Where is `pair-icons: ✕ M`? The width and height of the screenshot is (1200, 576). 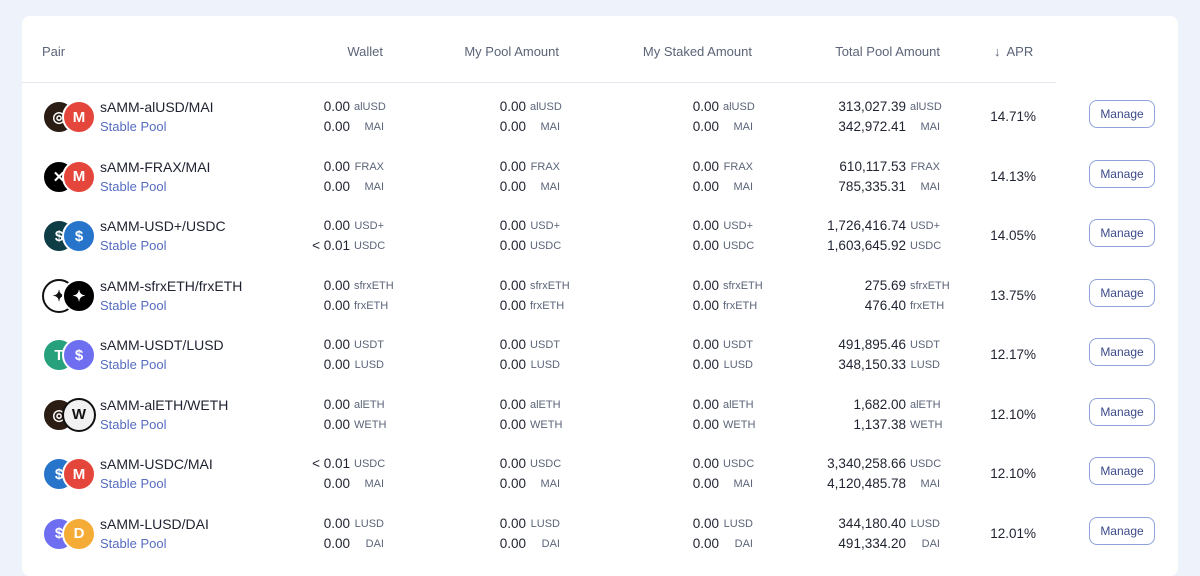 pair-icons: ✕ M is located at coordinates (69, 176).